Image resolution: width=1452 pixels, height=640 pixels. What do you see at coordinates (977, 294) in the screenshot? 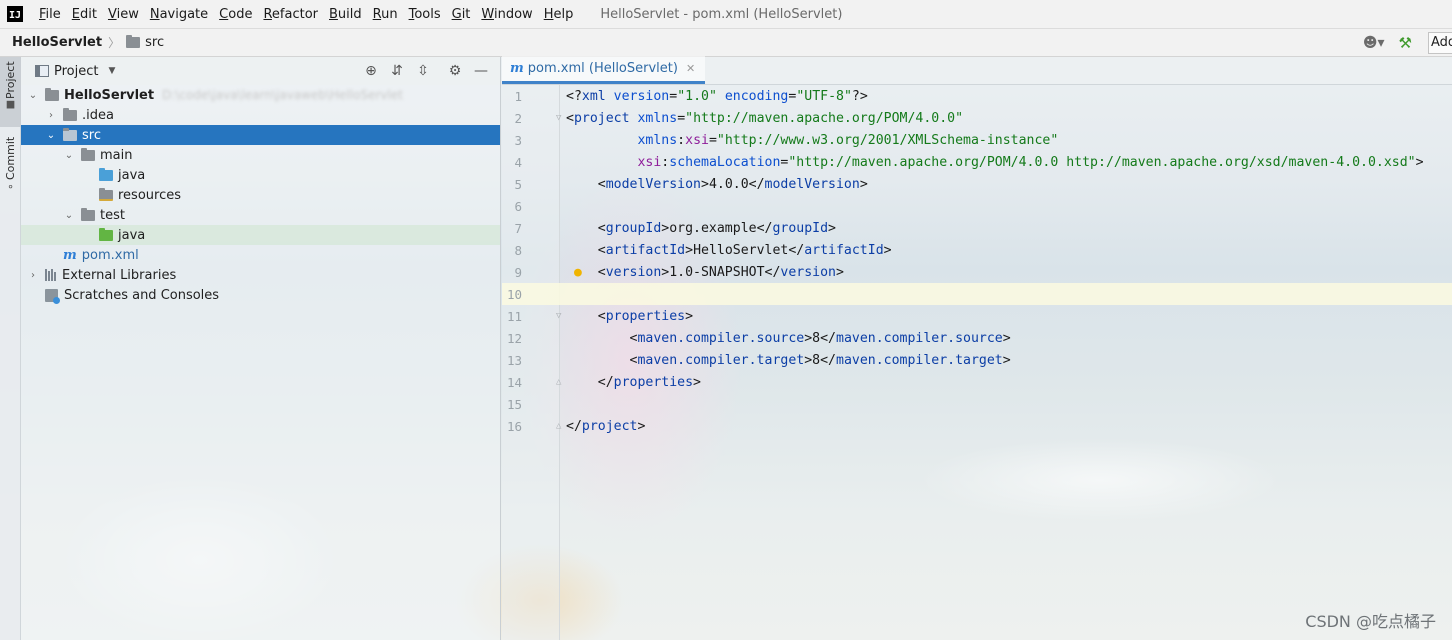
I see `code-line-current: 10` at bounding box center [977, 294].